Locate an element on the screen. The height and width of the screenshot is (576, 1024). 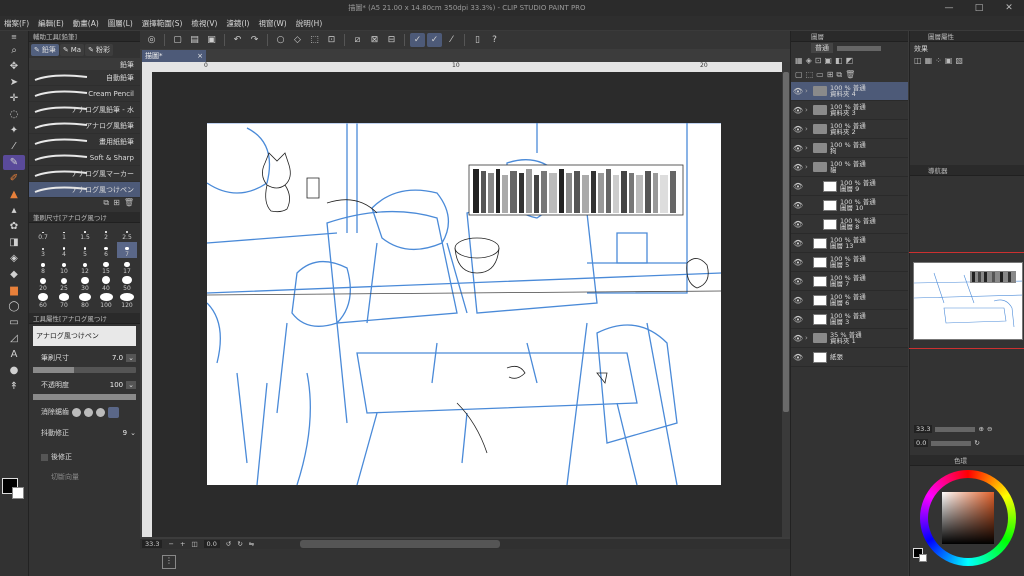
layer-row: 👁 紙張 is located at coordinates (849, 357).